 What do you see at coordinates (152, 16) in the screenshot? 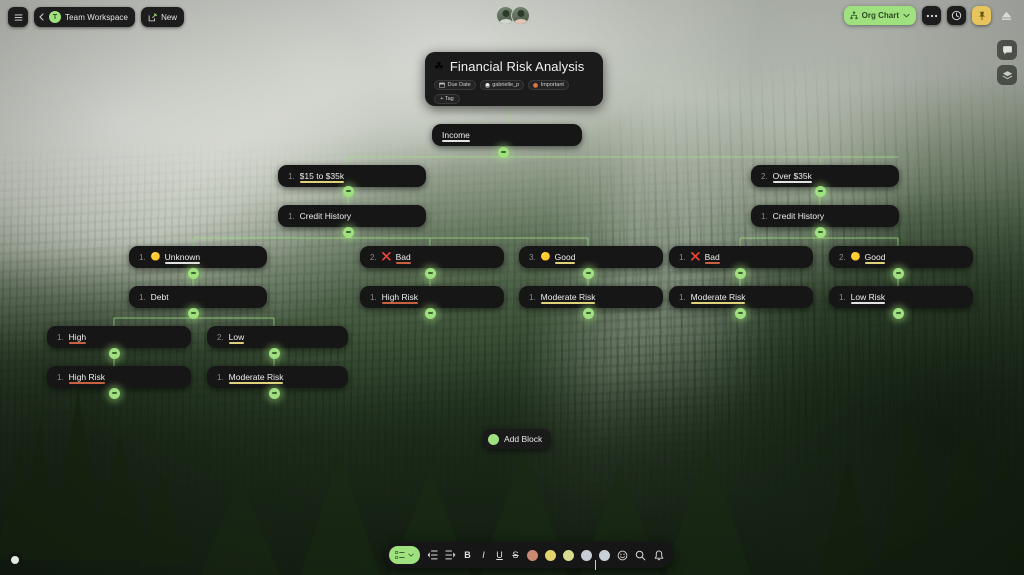
I see `compose-icon` at bounding box center [152, 16].